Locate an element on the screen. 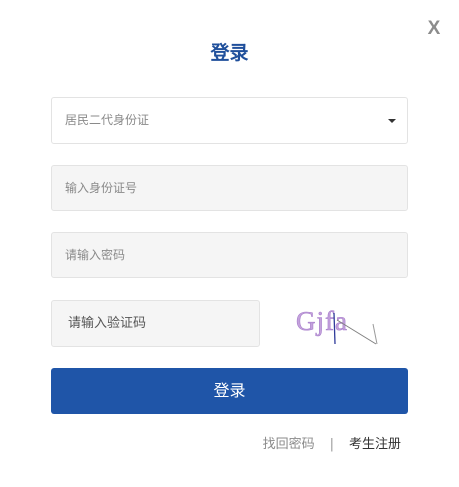  captcha-input: 请输入验证码 is located at coordinates (155, 323).